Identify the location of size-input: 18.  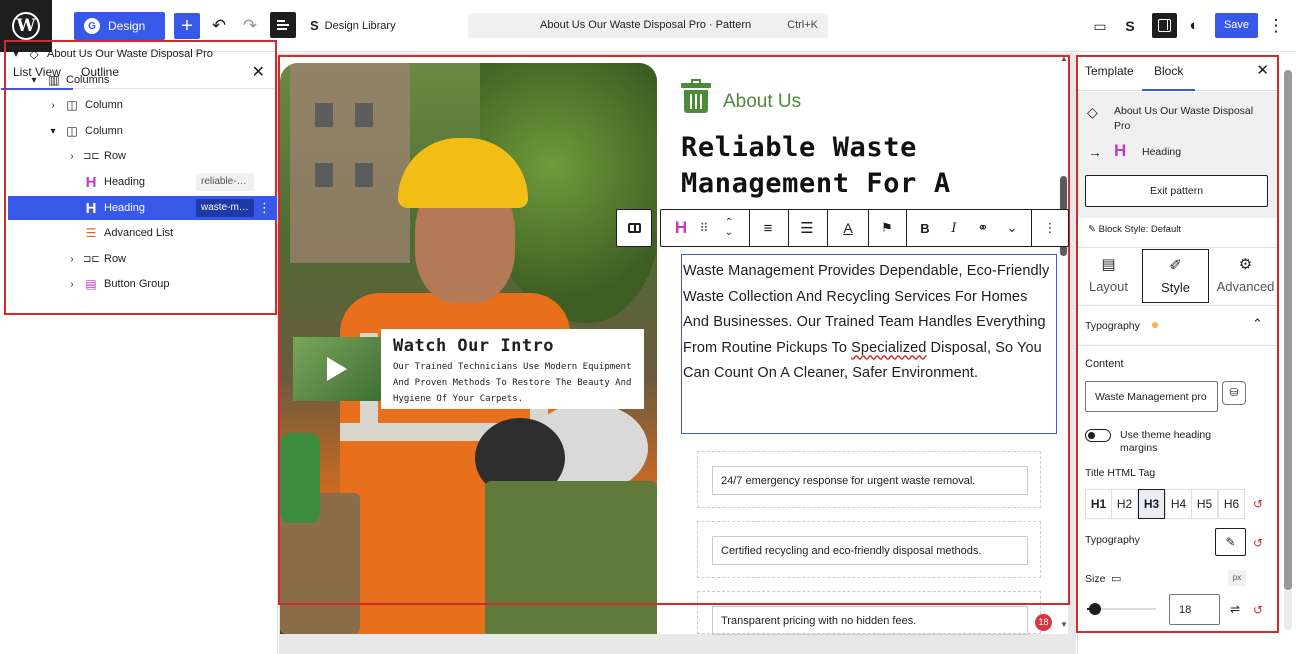
(1194, 609).